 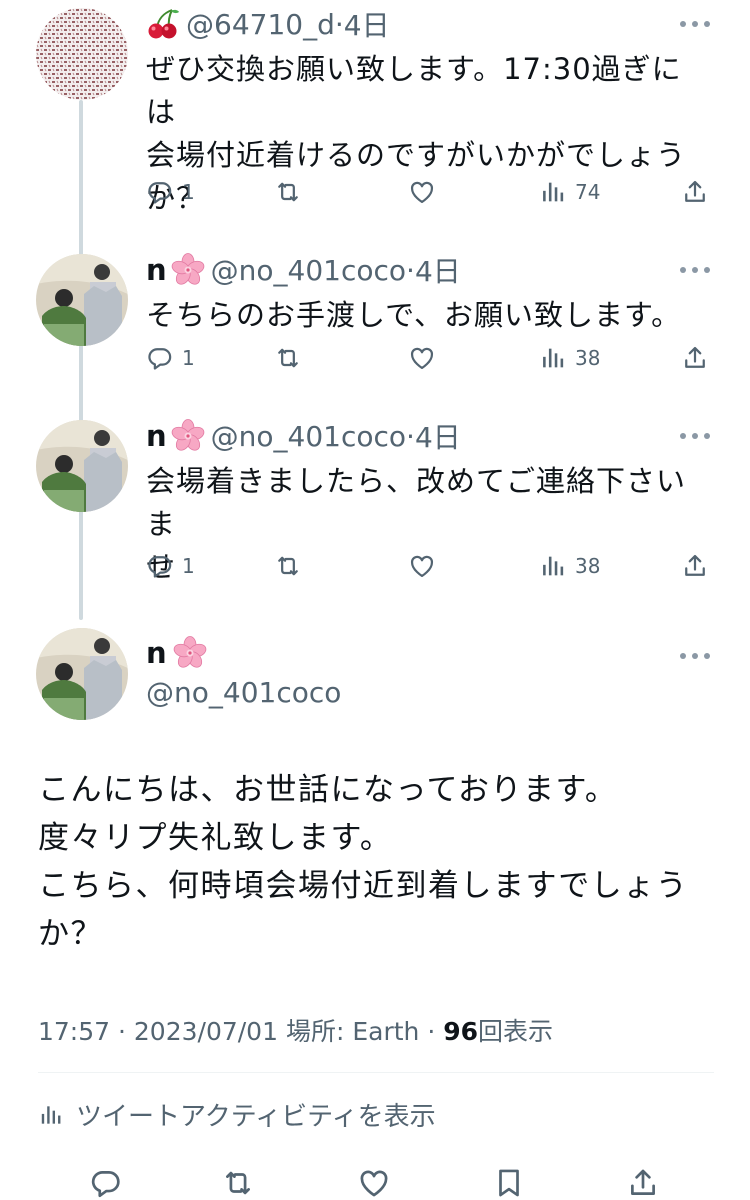 What do you see at coordinates (376, 1072) in the screenshot?
I see `divider` at bounding box center [376, 1072].